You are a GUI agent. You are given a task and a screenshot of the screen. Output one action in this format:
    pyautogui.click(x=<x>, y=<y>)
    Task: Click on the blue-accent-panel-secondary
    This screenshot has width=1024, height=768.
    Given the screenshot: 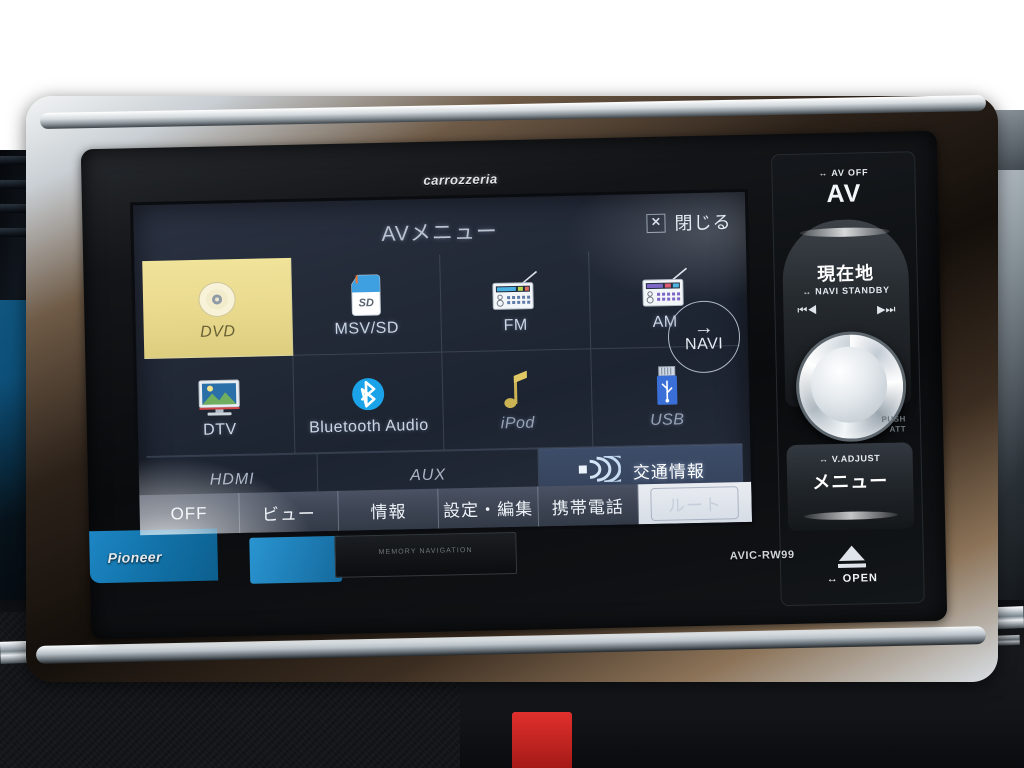 What is the action you would take?
    pyautogui.click(x=296, y=559)
    